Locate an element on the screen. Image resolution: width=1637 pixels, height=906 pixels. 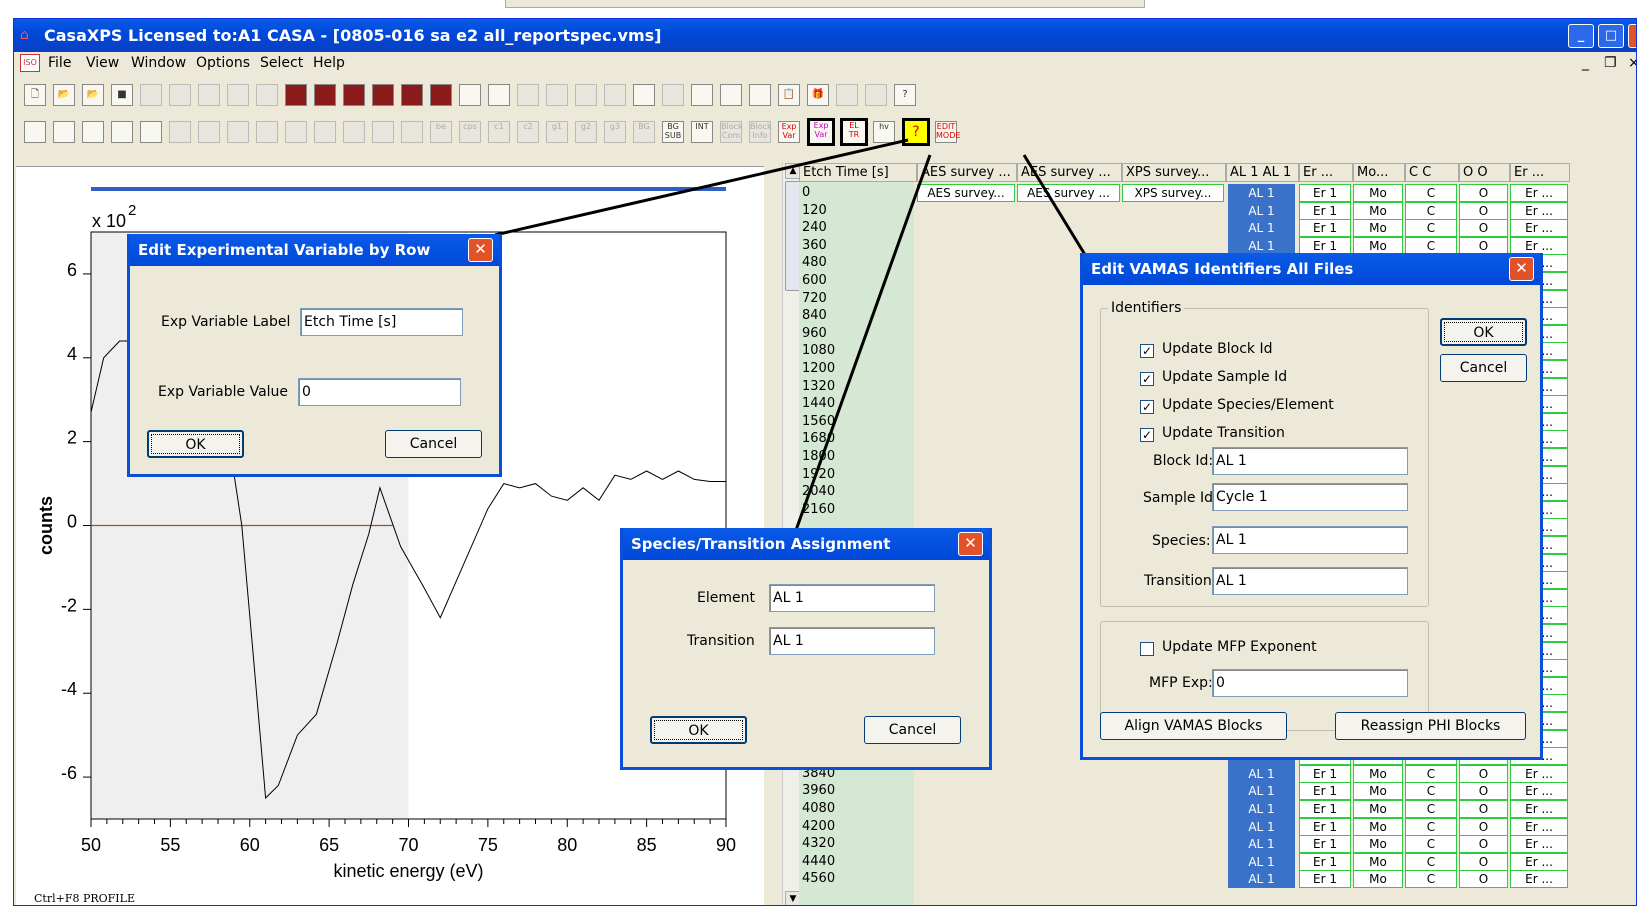
mdi-minimize-button: _ is located at coordinates (1585, 63).